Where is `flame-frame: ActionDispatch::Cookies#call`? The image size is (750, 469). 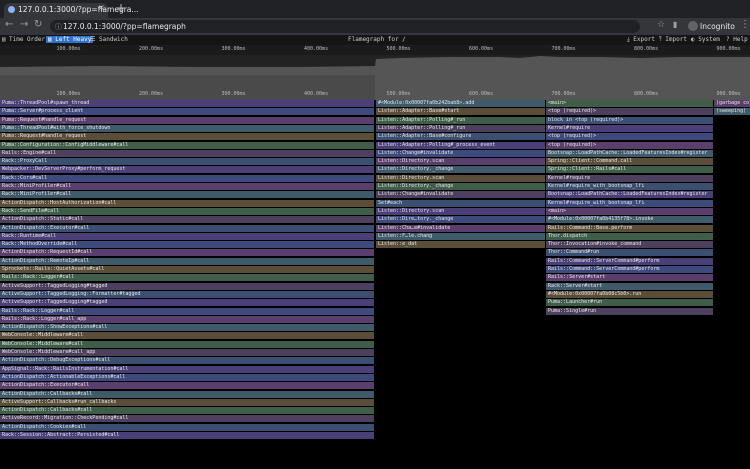
flame-frame: ActionDispatch::Cookies#call is located at coordinates (187, 427).